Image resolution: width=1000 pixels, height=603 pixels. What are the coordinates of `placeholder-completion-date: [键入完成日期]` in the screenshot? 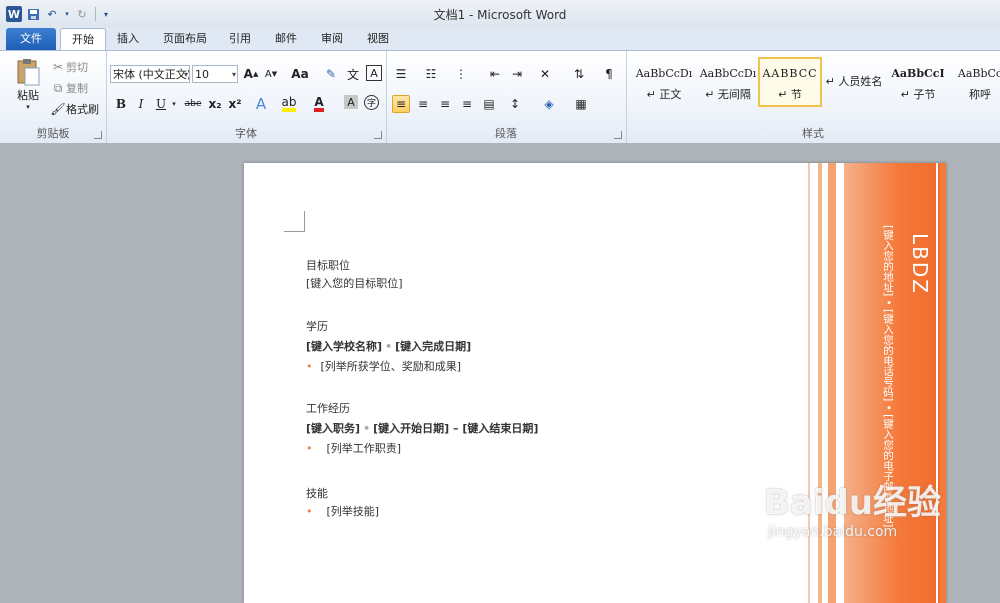 It's located at (433, 346).